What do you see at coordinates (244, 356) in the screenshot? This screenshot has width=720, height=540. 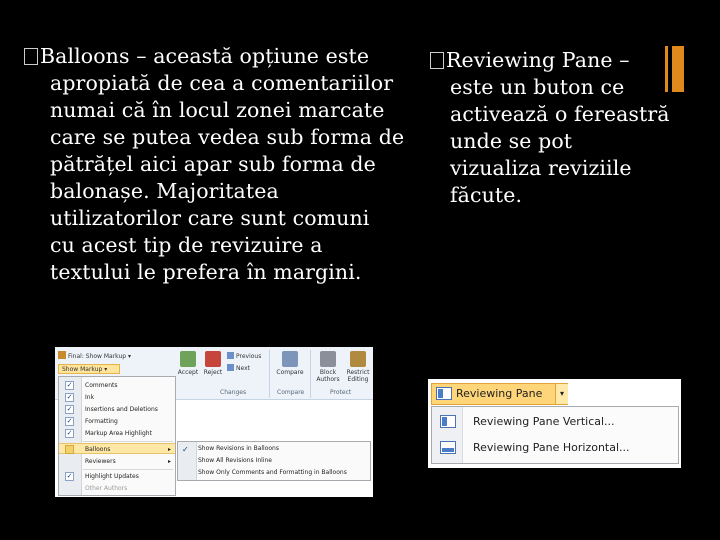 I see `previous-button: Previous` at bounding box center [244, 356].